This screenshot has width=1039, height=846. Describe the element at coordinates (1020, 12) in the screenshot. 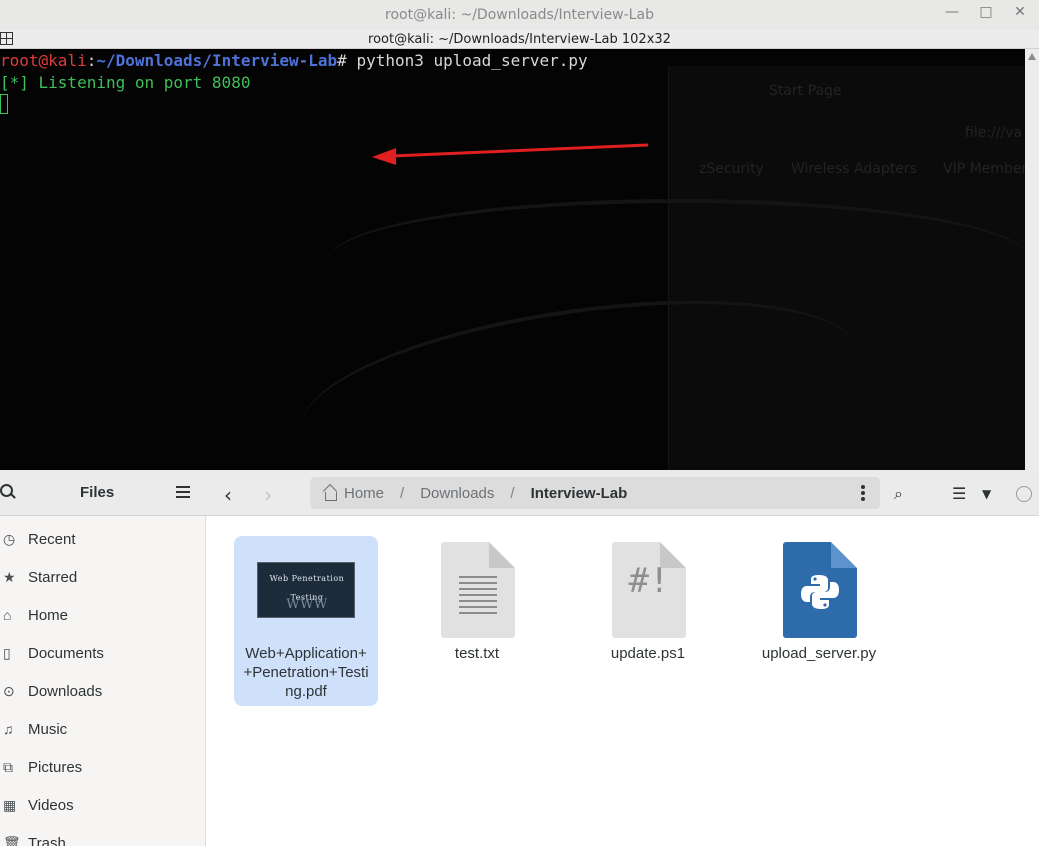

I see `close-button: ✕` at that location.